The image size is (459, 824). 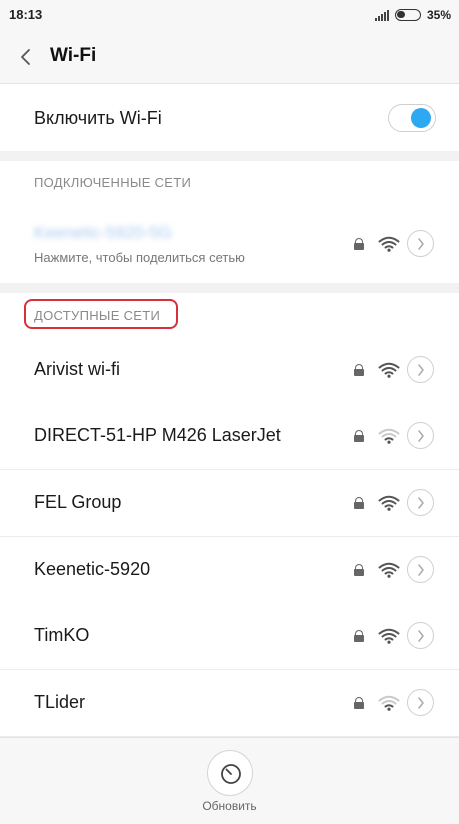 I want to click on network-name: Keenetic-5920, so click(x=92, y=569).